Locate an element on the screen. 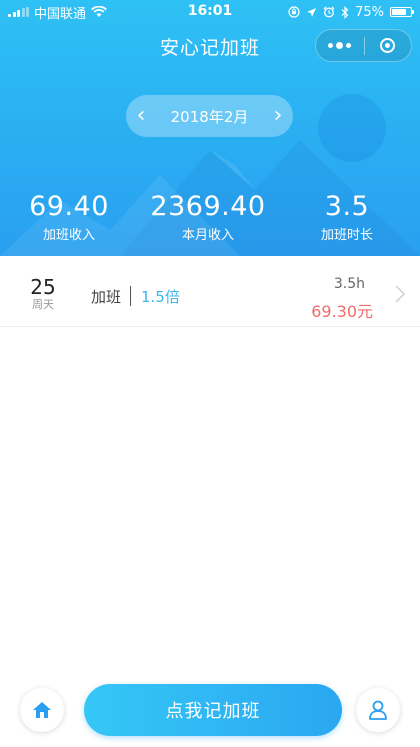  record-type: 加班 is located at coordinates (106, 297).